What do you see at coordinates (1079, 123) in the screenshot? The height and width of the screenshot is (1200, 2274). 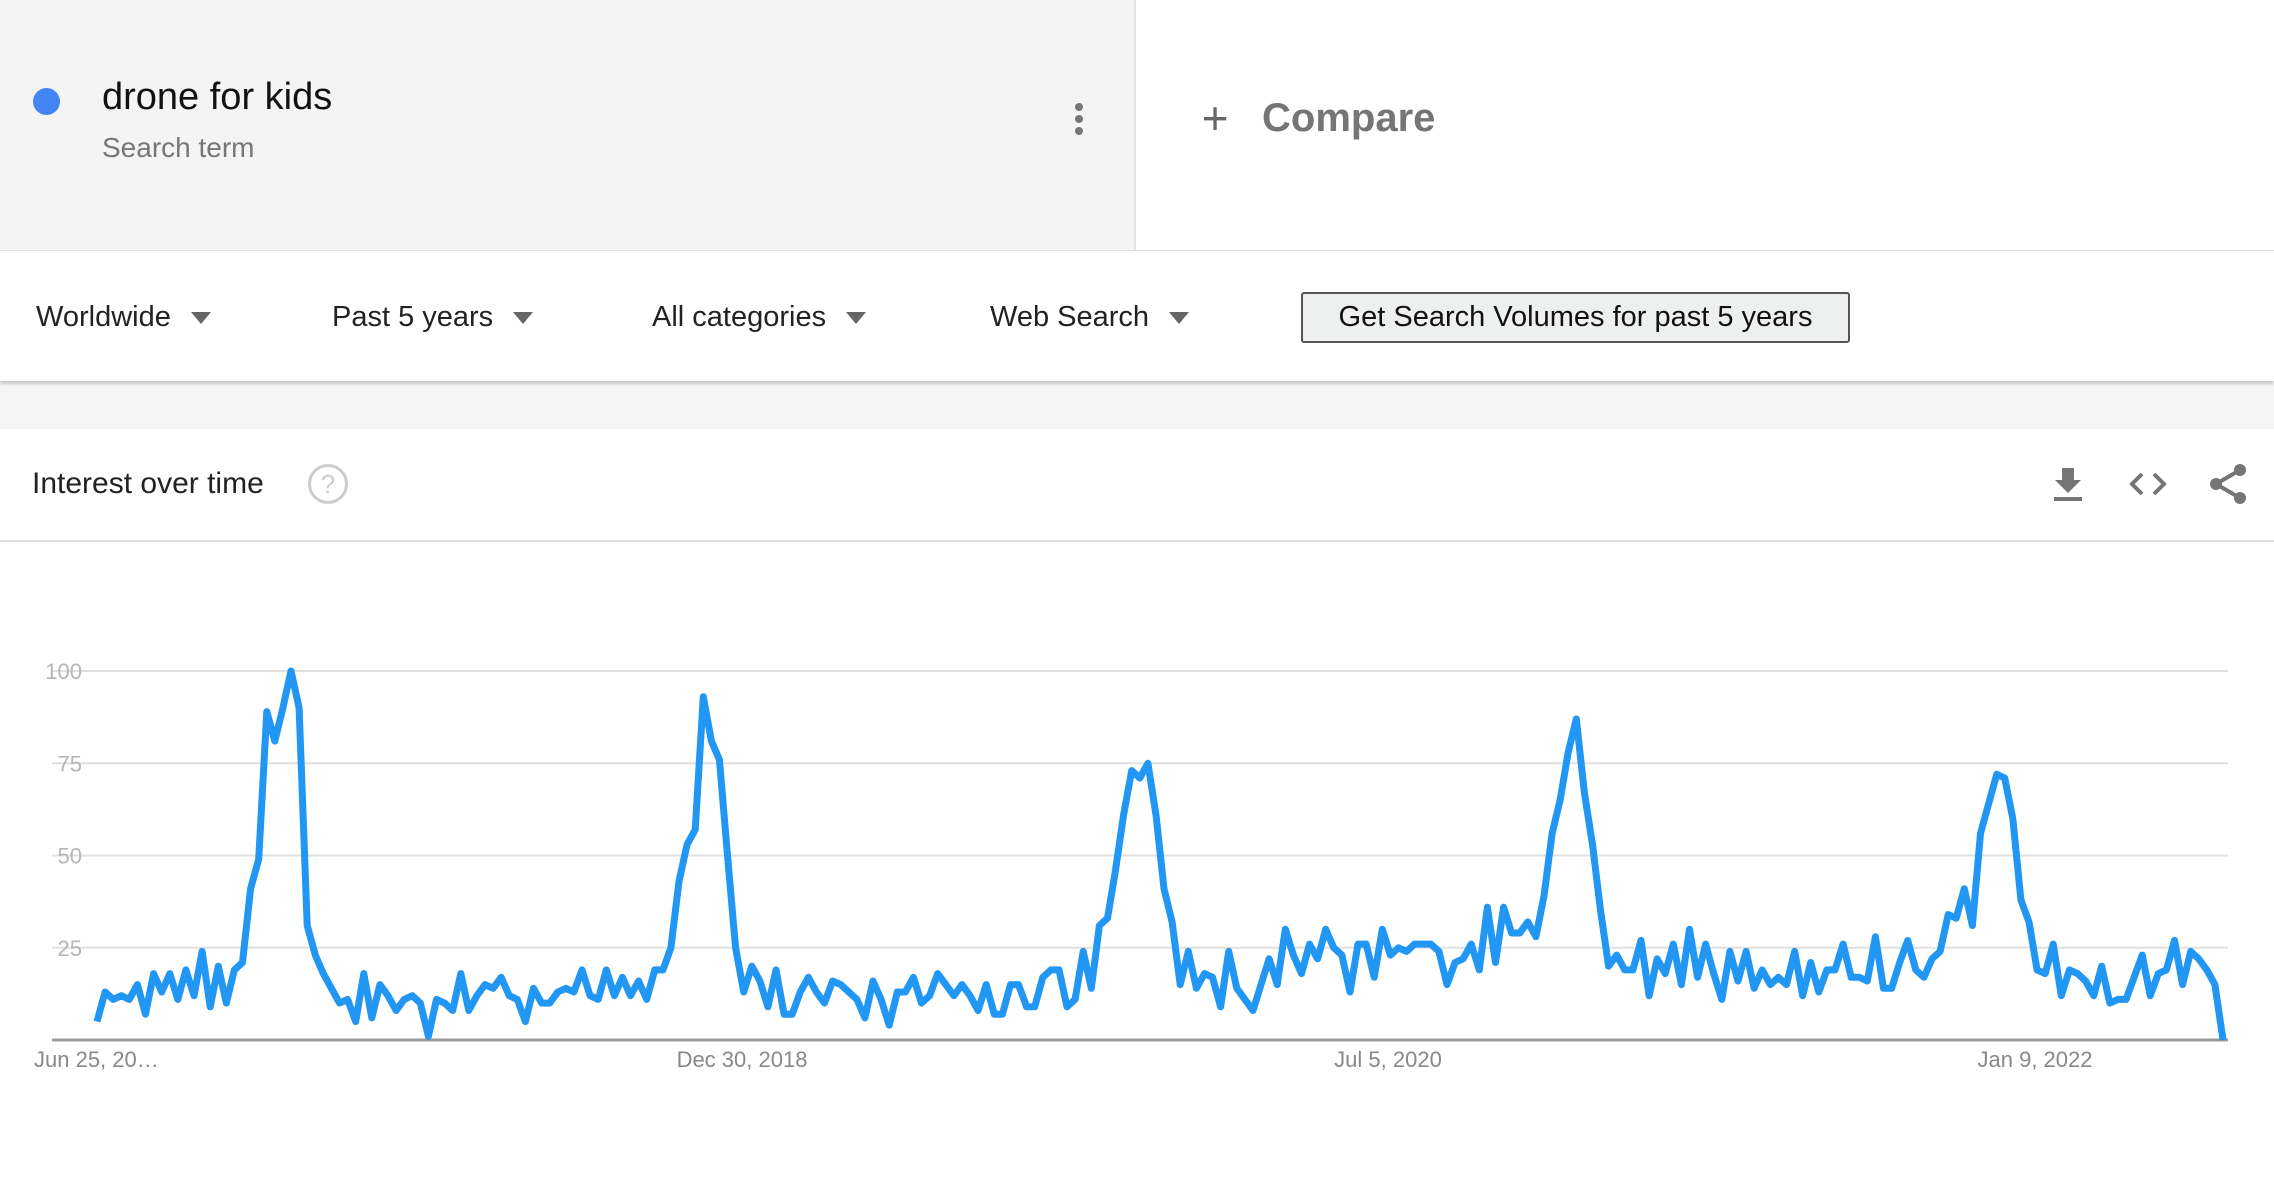 I see `more-vert-icon` at bounding box center [1079, 123].